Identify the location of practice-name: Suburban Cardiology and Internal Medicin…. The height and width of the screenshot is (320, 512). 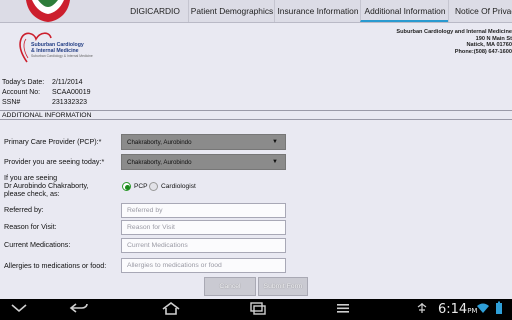
(454, 32).